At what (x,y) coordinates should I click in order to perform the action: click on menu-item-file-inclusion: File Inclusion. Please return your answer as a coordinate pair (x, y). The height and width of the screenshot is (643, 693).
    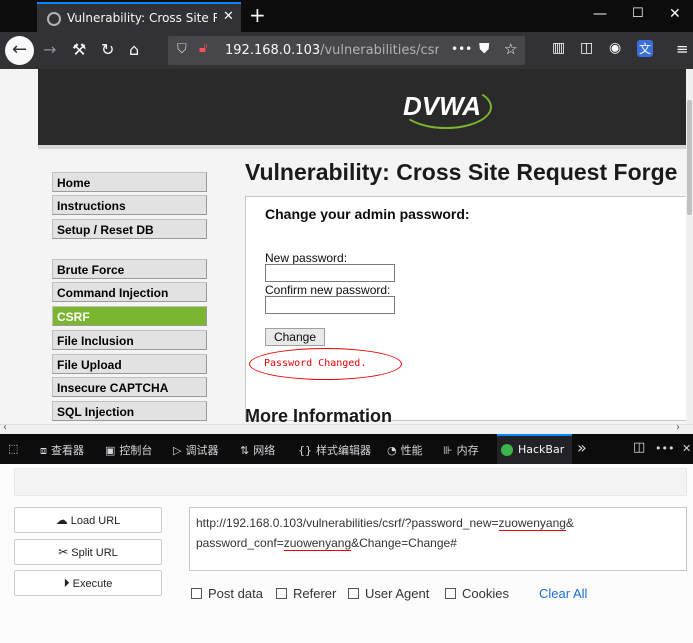
    Looking at the image, I should click on (129, 340).